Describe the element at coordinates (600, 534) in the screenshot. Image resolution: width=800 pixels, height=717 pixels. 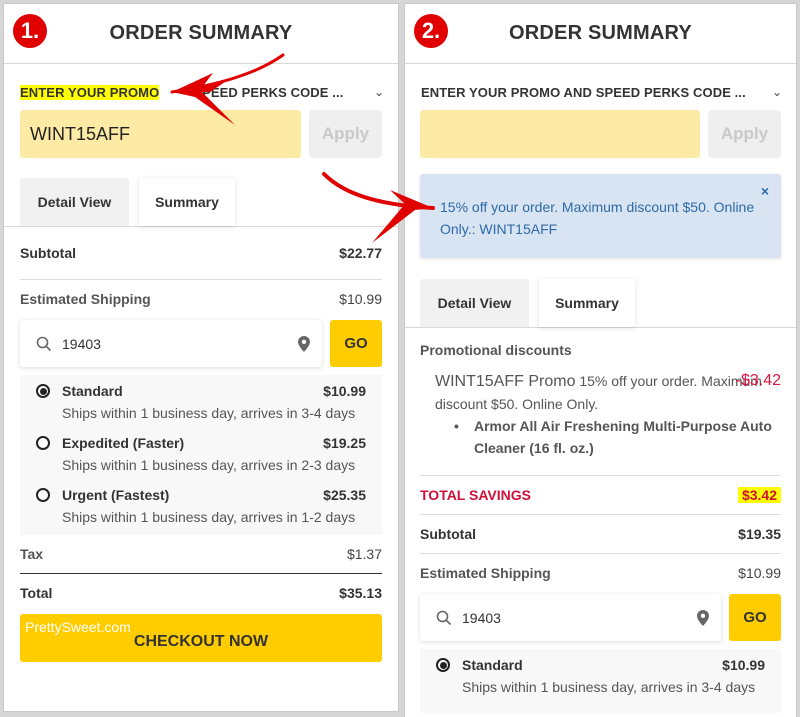
I see `subtotal-row: Subtotal $19.35` at that location.